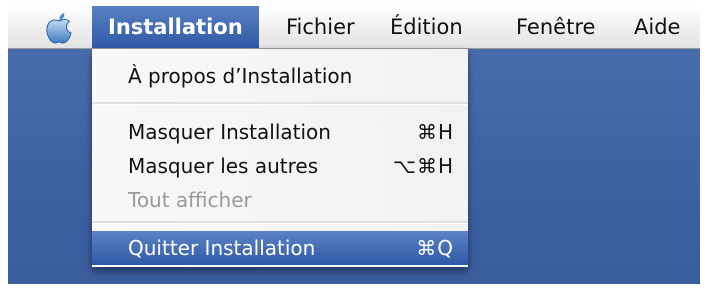 The image size is (708, 293). Describe the element at coordinates (435, 248) in the screenshot. I see `menu-item-shortcut: ⌘Q` at that location.